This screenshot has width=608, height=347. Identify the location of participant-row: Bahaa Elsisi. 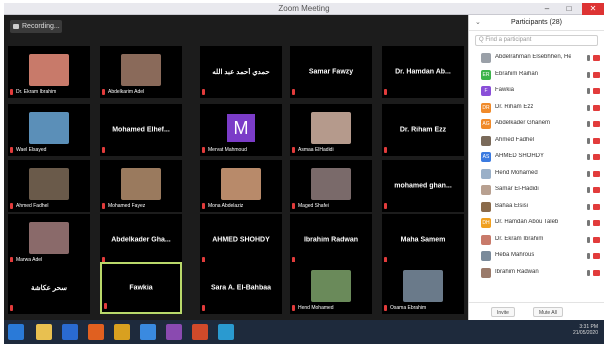
(536, 207).